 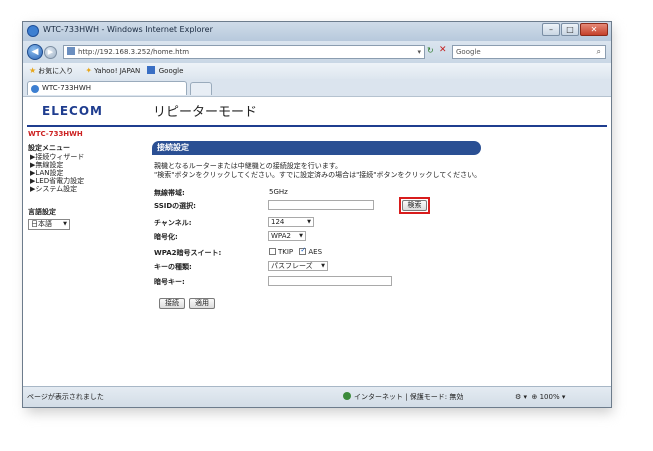 I want to click on section-title: 接続設定, so click(x=316, y=148).